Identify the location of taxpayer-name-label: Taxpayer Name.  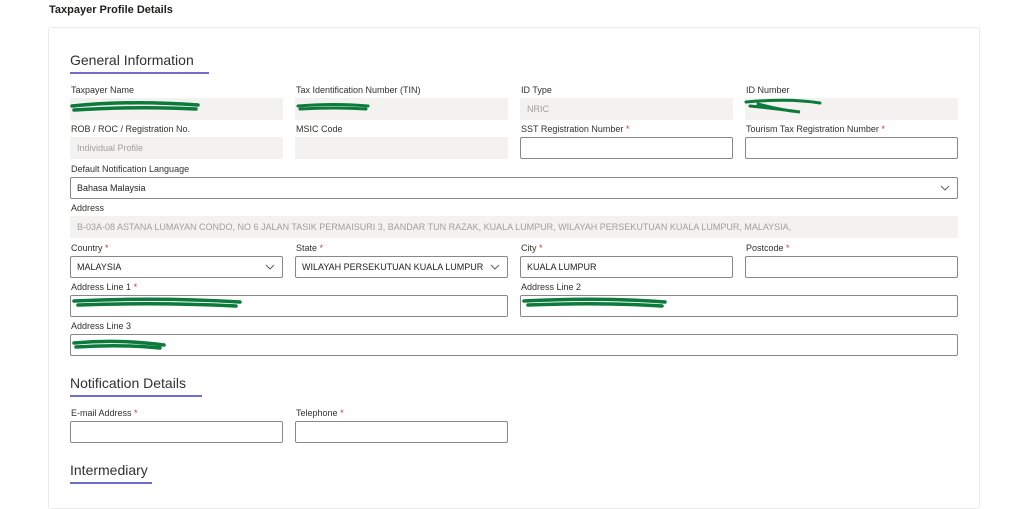
(103, 90).